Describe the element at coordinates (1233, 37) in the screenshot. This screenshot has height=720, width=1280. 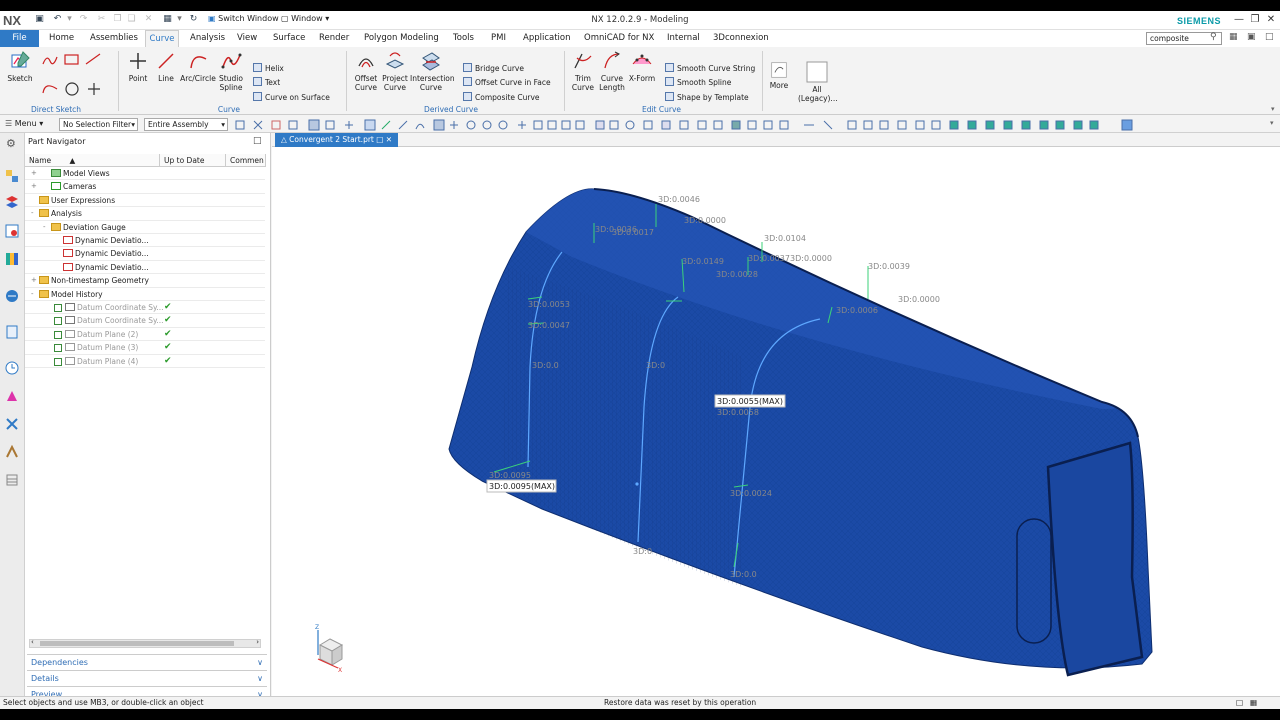
I see `ribbon-options-icon: ▦` at that location.